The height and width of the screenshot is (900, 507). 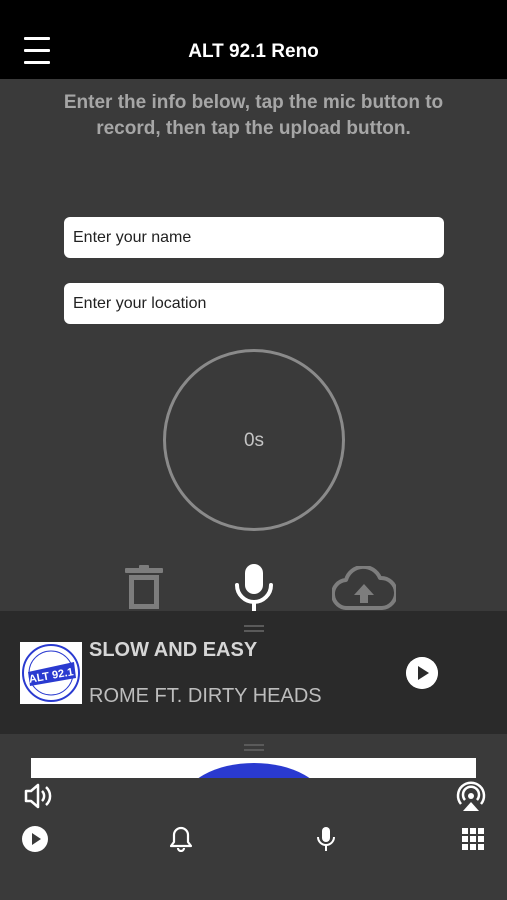 I want to click on trash-icon, so click(x=144, y=587).